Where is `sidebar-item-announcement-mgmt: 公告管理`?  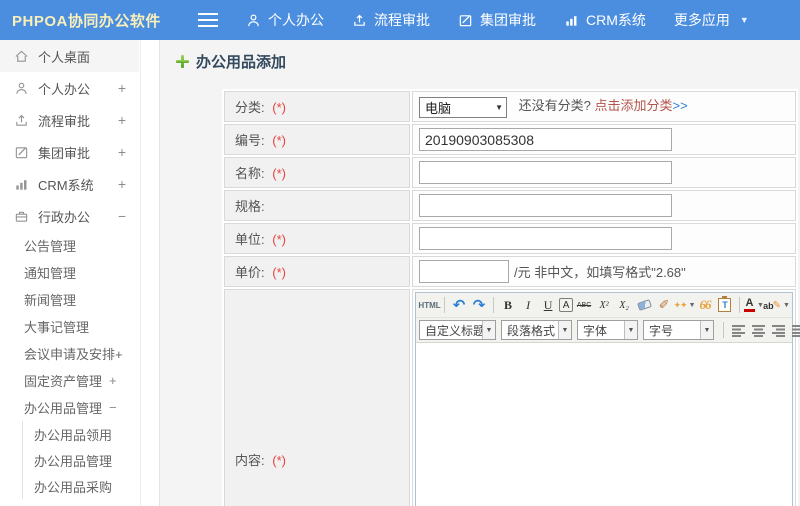 sidebar-item-announcement-mgmt: 公告管理 is located at coordinates (79, 245).